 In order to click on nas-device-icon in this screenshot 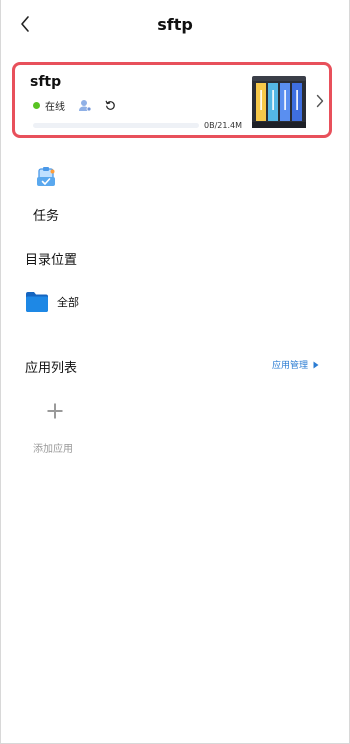, I will do `click(279, 104)`.